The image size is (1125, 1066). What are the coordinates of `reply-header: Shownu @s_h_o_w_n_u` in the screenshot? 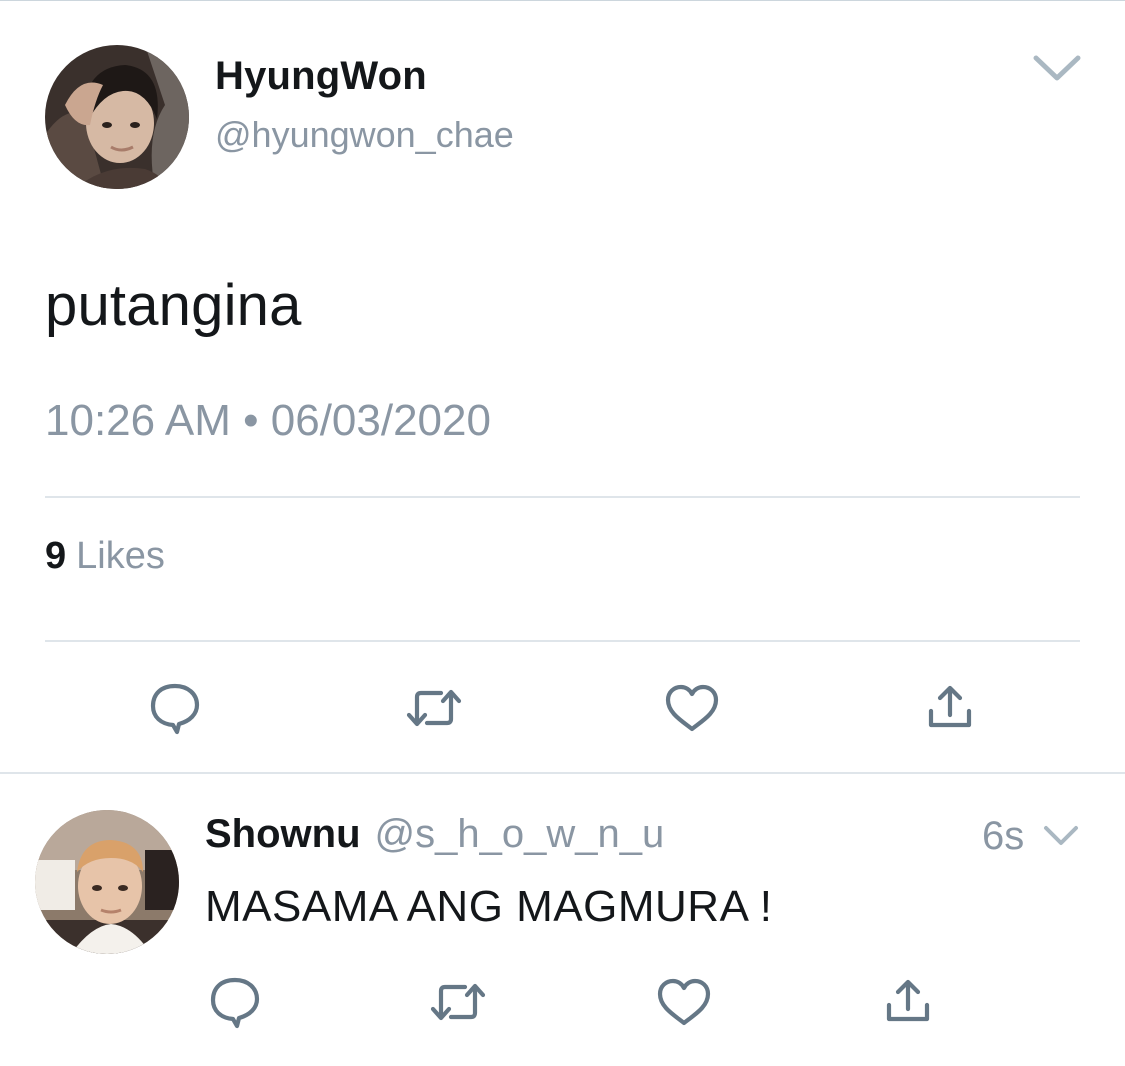 It's located at (434, 834).